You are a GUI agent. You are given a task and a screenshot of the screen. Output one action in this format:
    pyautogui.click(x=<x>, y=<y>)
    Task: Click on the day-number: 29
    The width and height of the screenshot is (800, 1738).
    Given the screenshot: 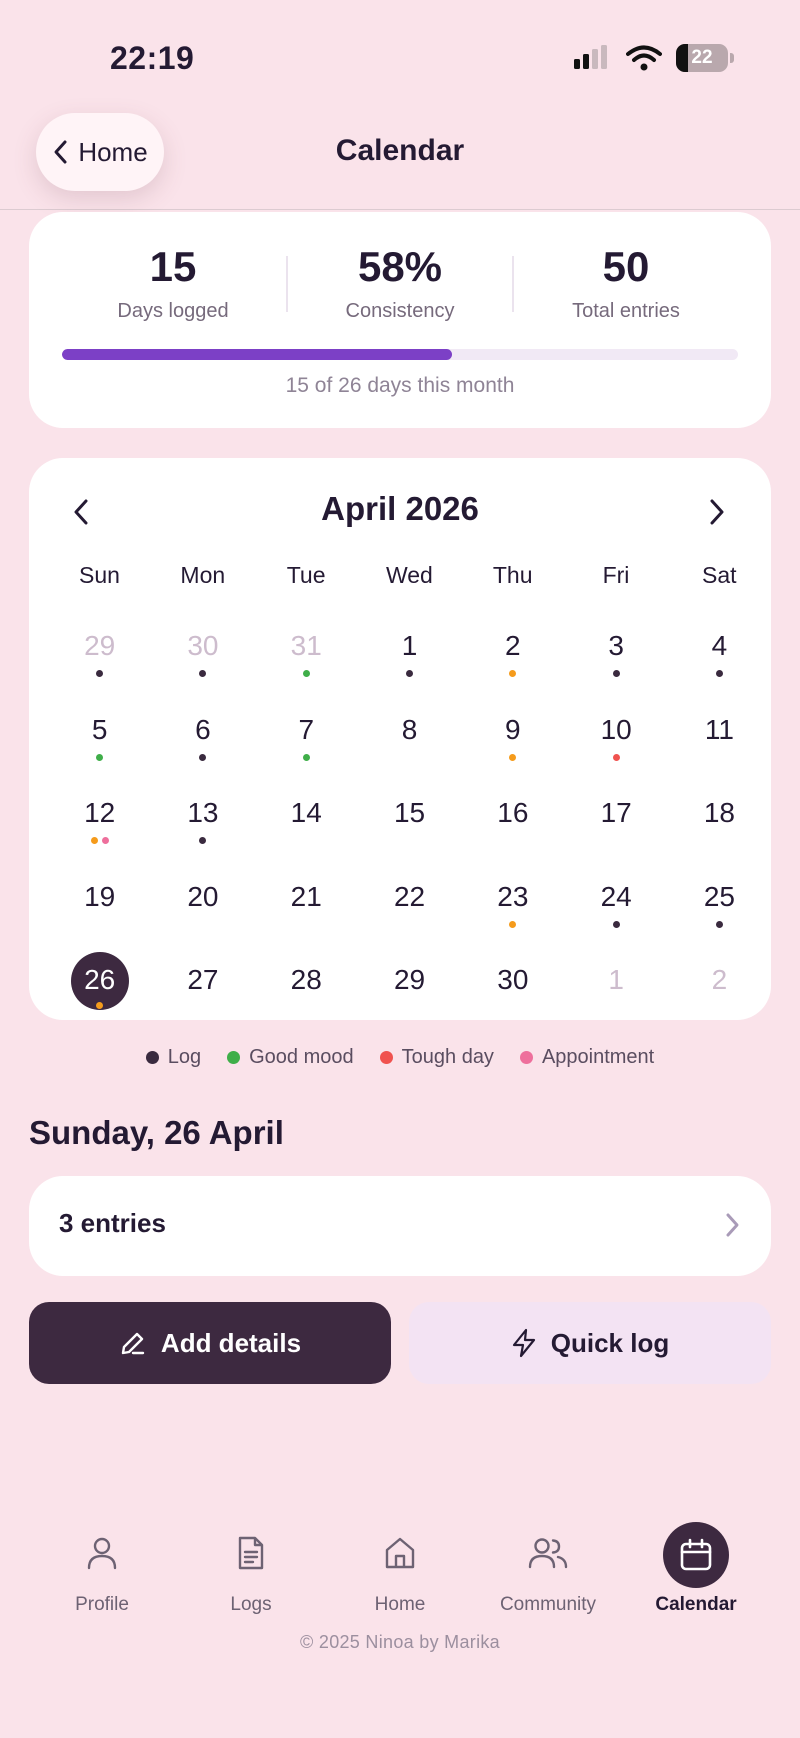 What is the action you would take?
    pyautogui.click(x=409, y=979)
    